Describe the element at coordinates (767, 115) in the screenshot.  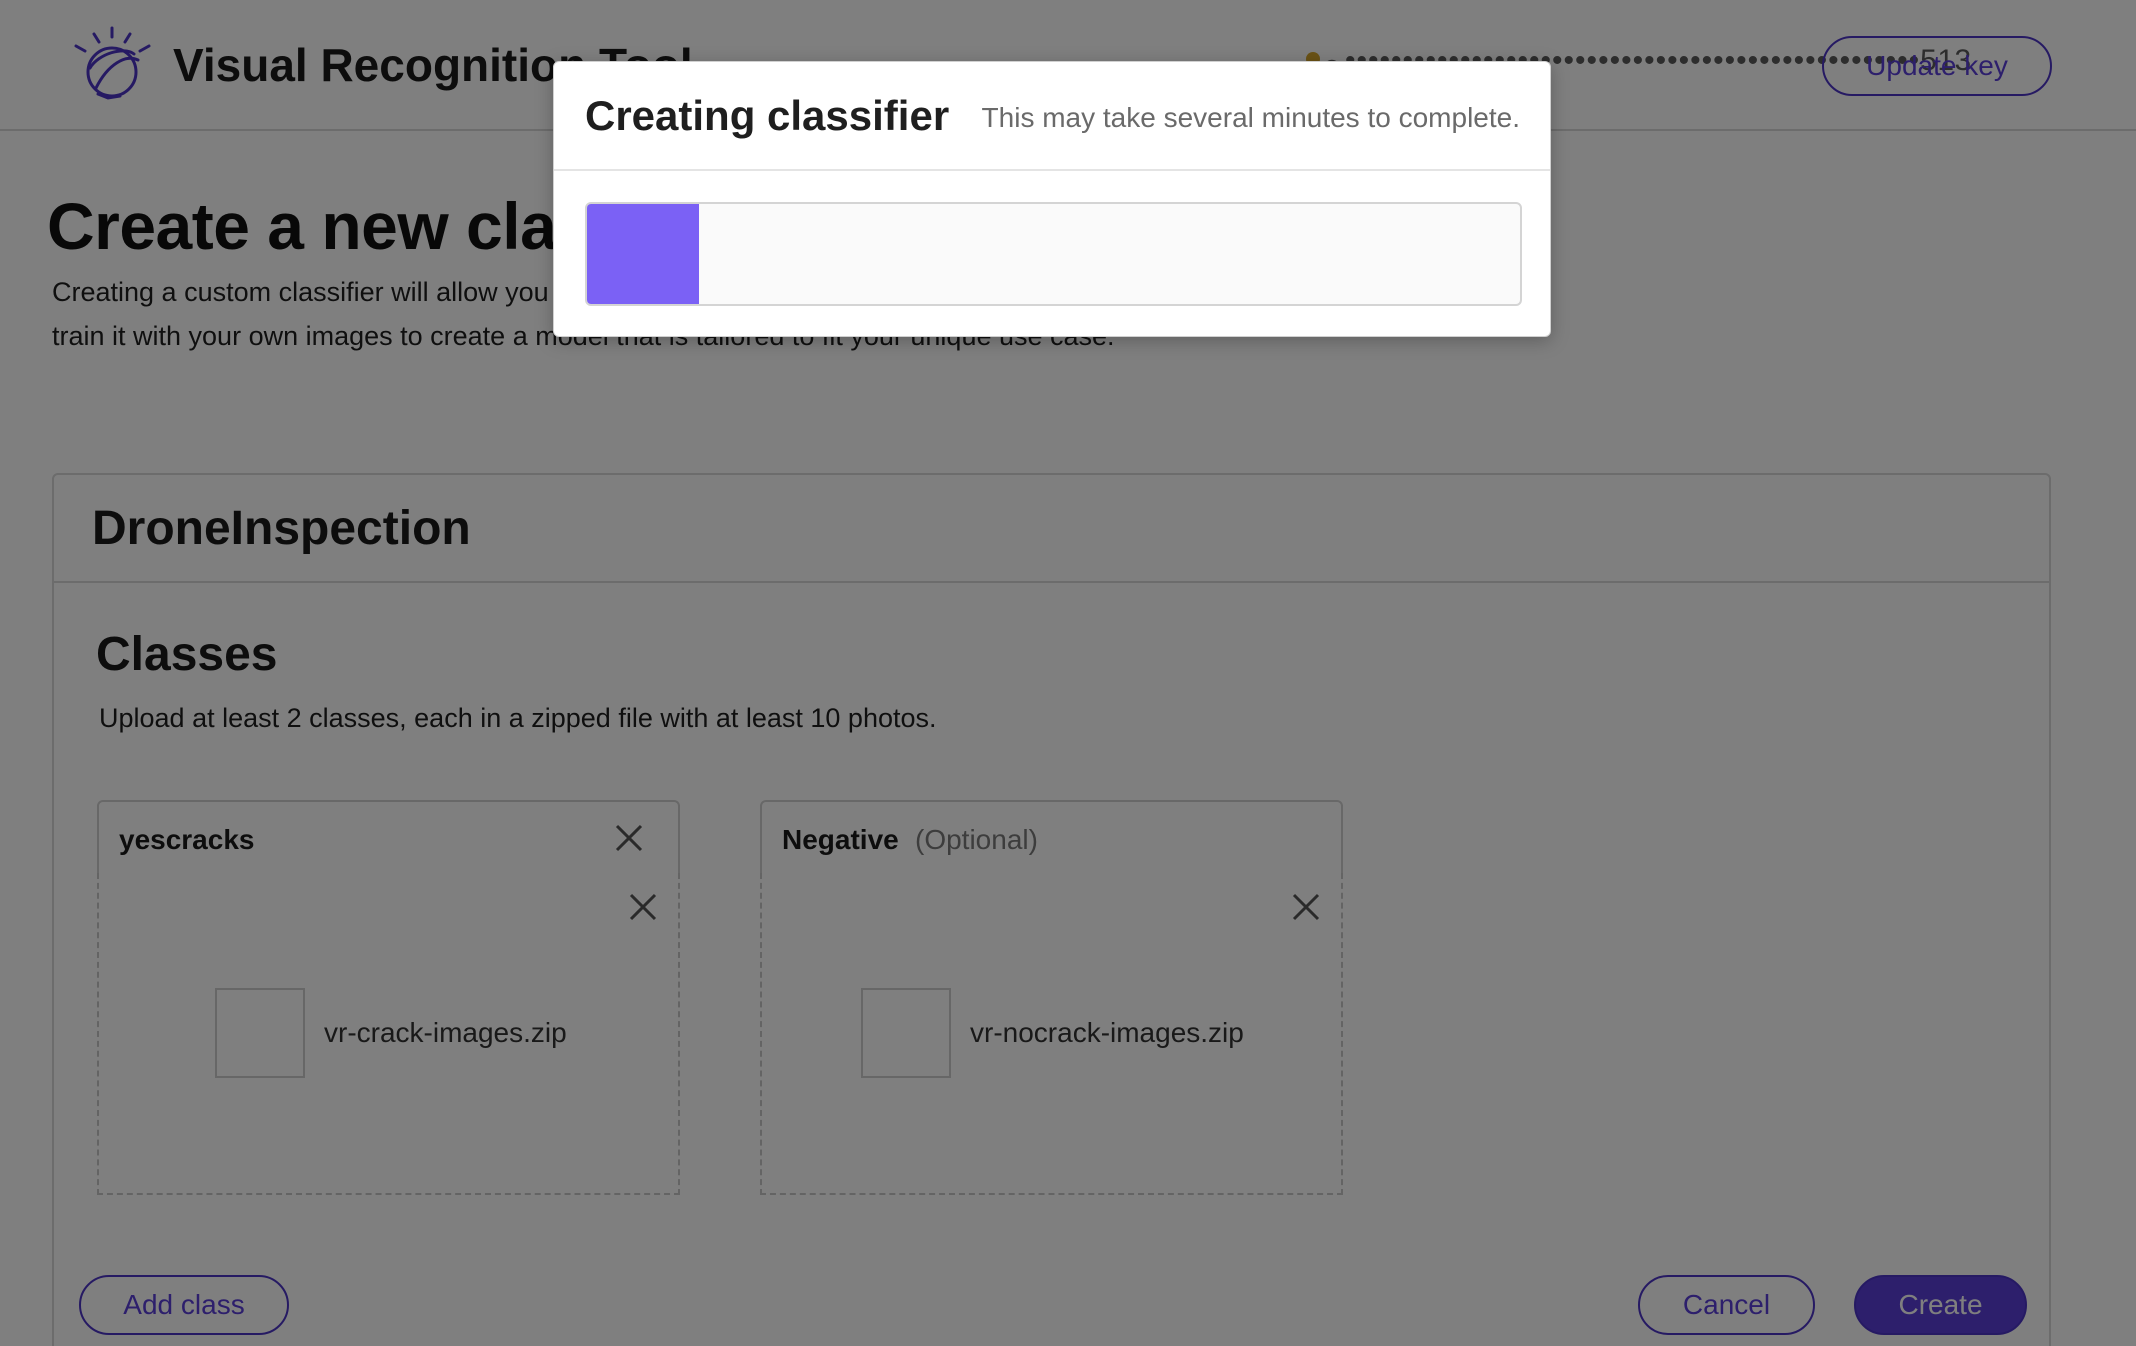
I see `modal-title: Creating classifier` at that location.